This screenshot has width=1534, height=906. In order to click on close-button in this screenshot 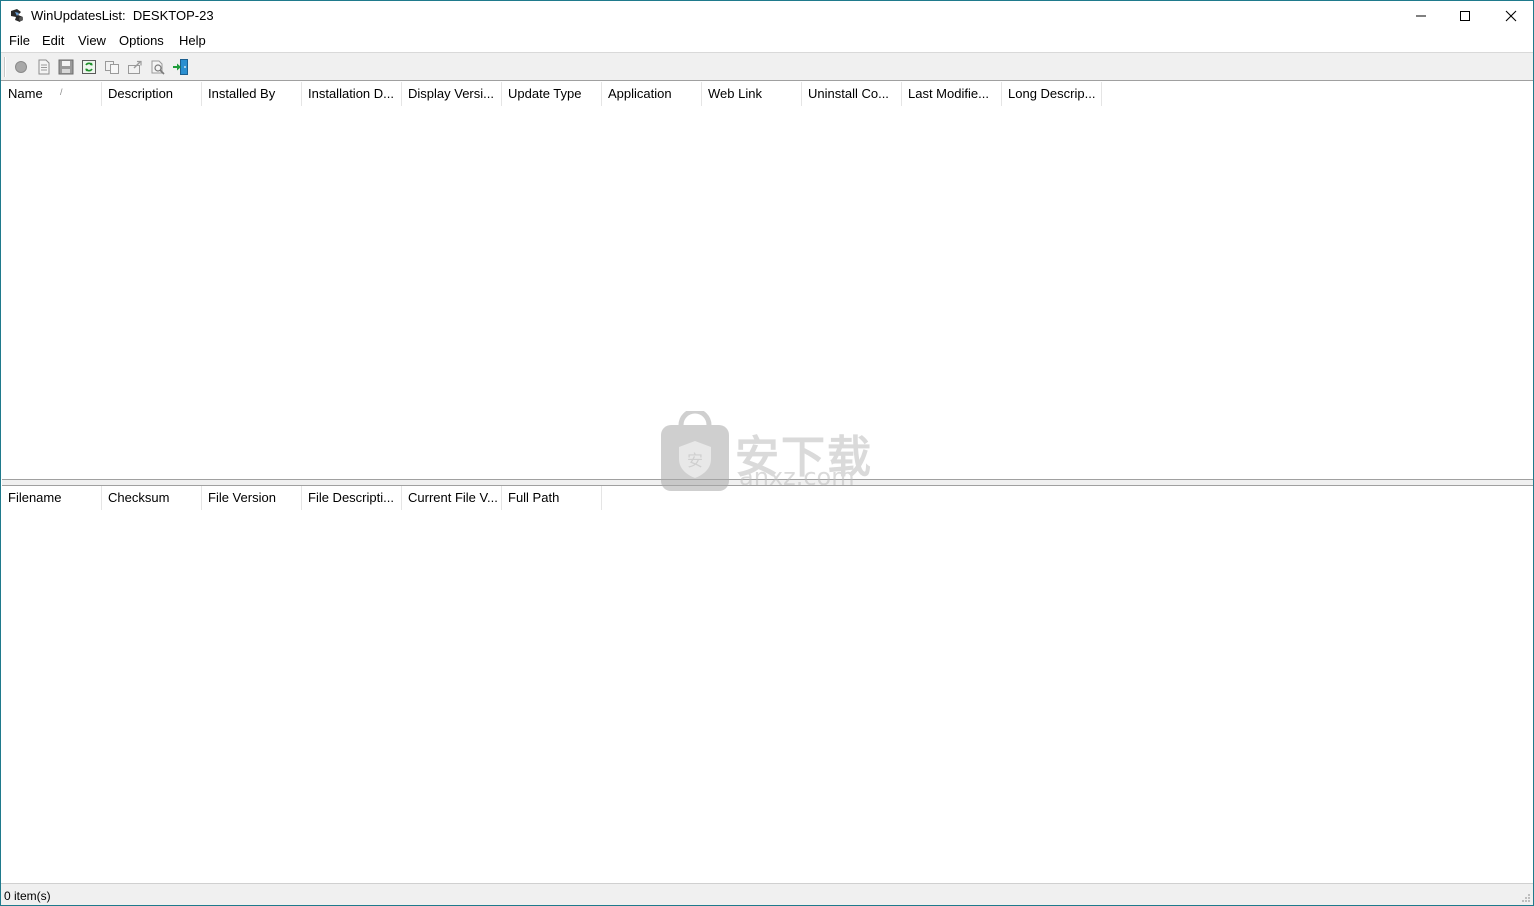, I will do `click(1511, 16)`.